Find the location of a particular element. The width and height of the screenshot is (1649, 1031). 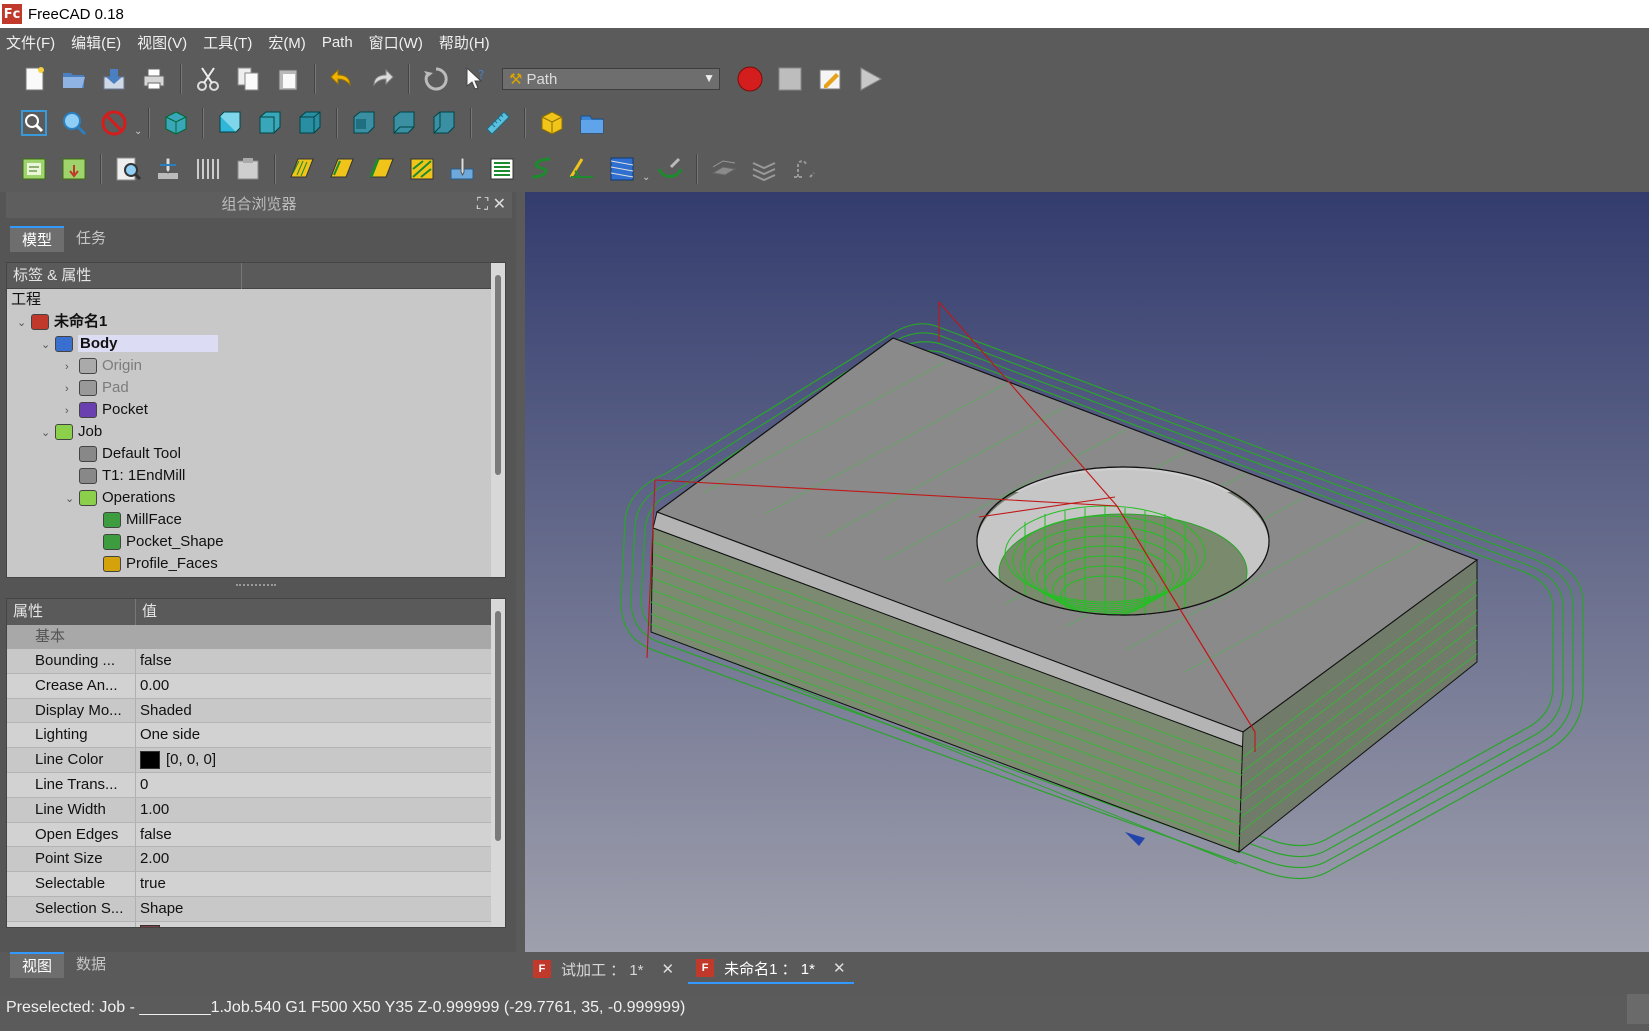

property-group-base: 基本 is located at coordinates (256, 637).